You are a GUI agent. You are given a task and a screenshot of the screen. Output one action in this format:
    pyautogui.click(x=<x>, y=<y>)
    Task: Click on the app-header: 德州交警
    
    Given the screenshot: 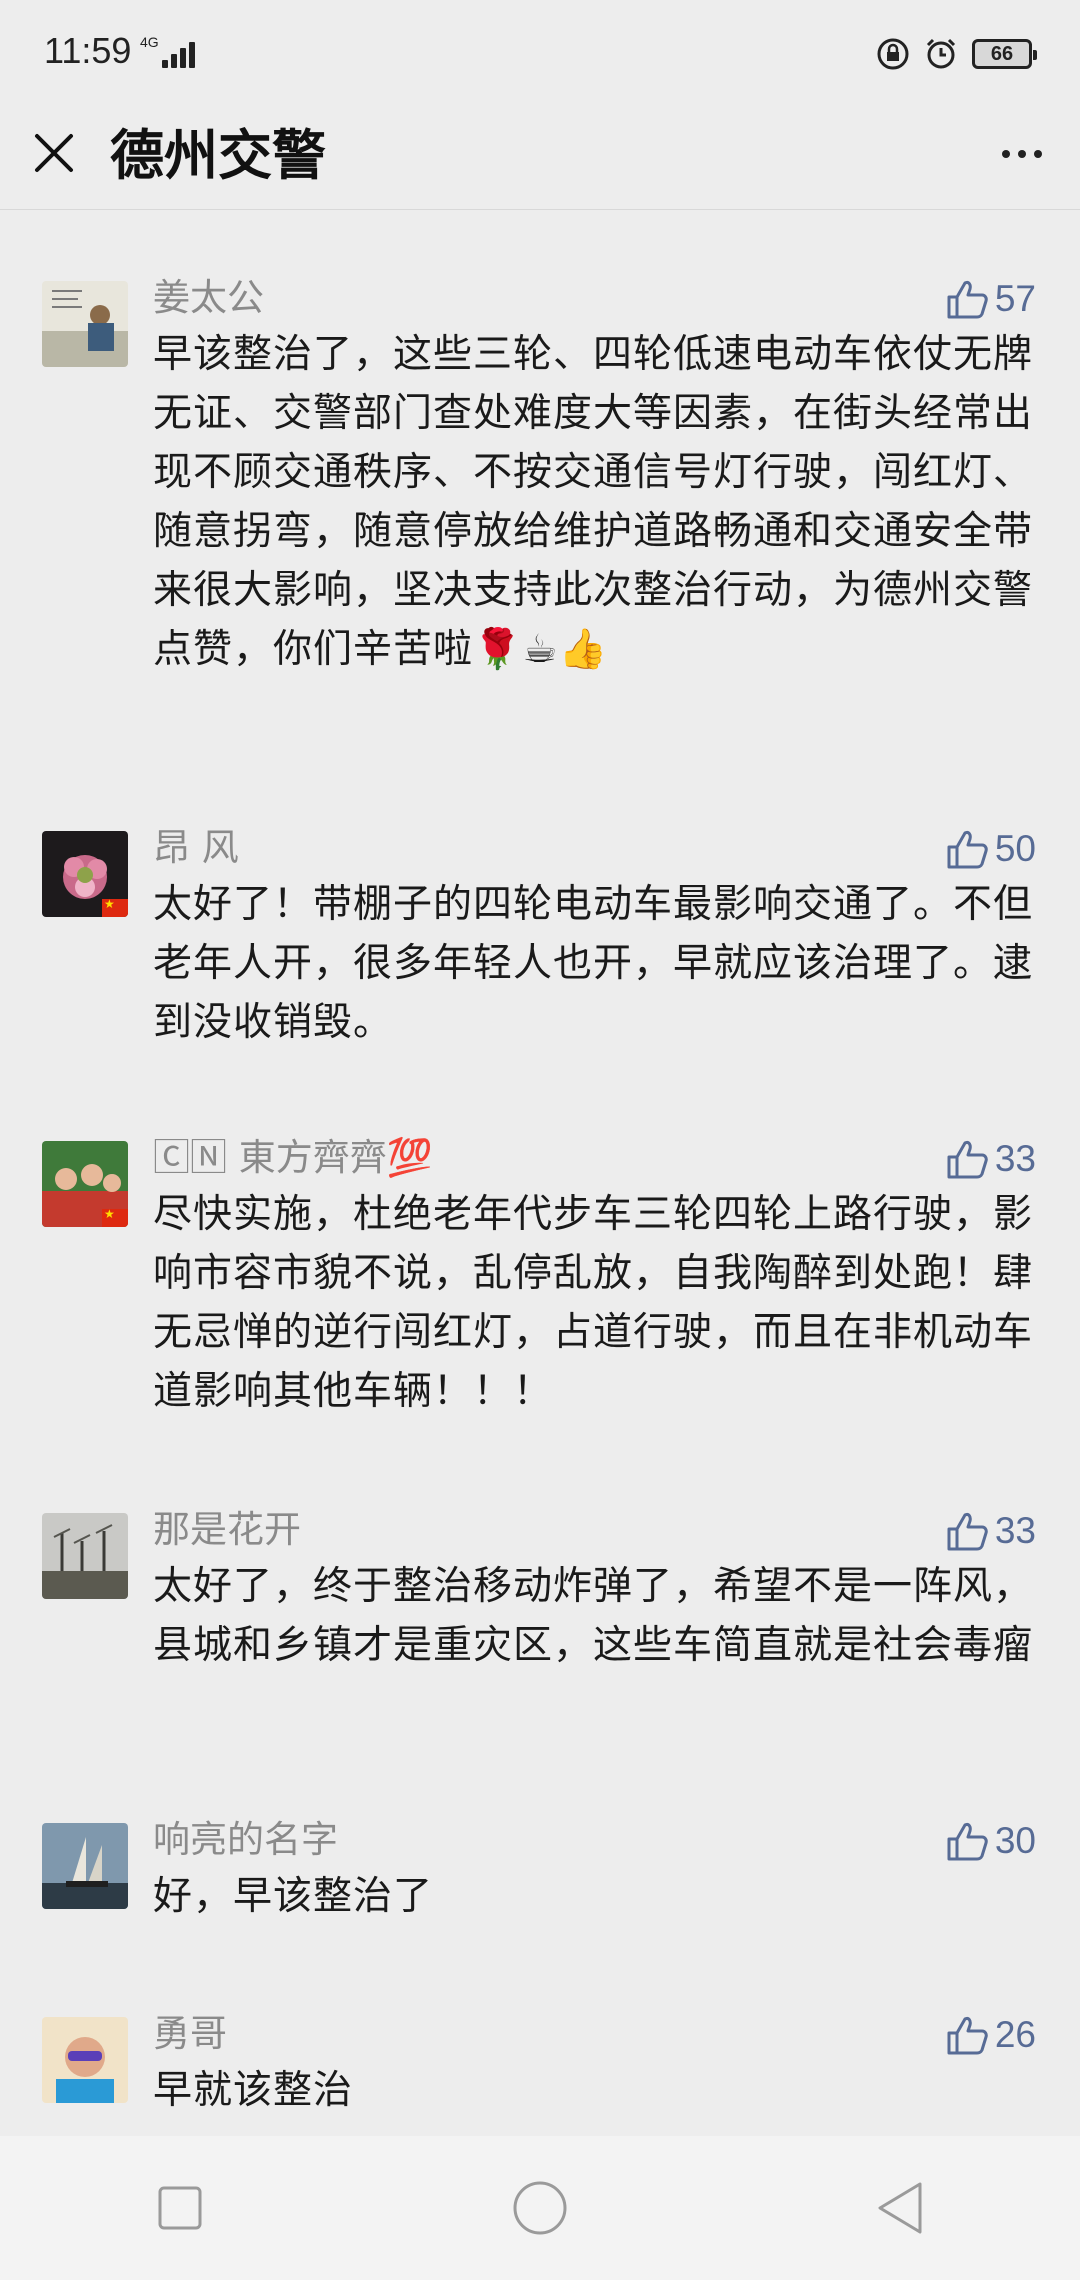 What is the action you would take?
    pyautogui.click(x=540, y=160)
    